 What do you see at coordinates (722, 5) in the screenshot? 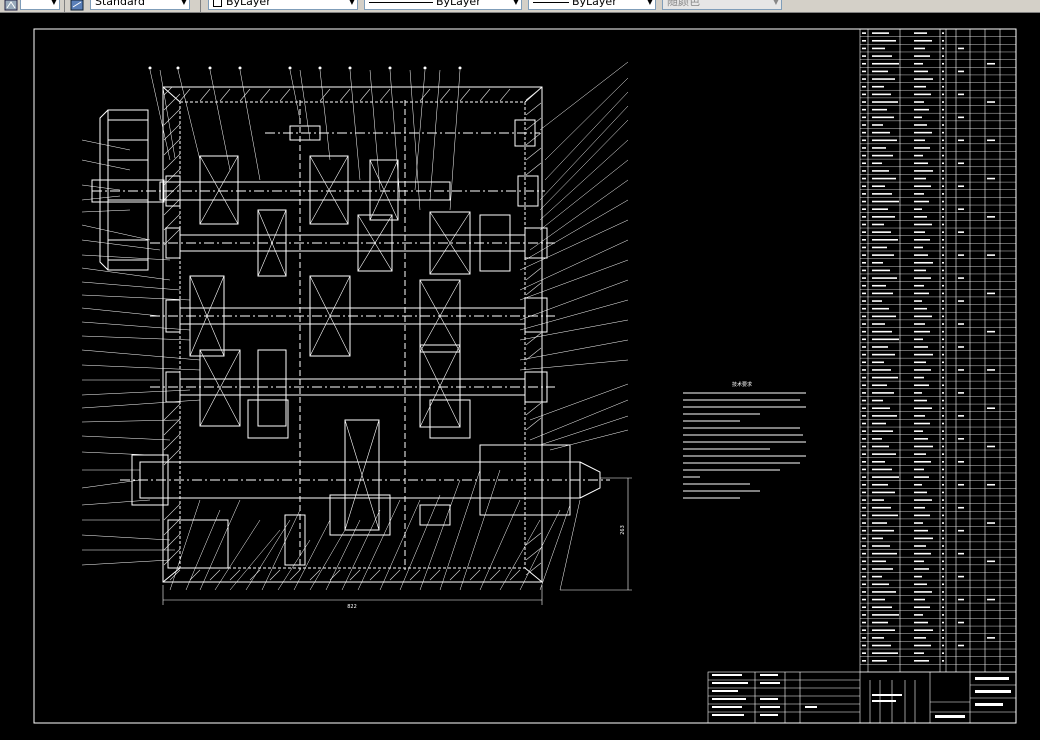
I see `plot-style-select: 随颜色 ▼` at bounding box center [722, 5].